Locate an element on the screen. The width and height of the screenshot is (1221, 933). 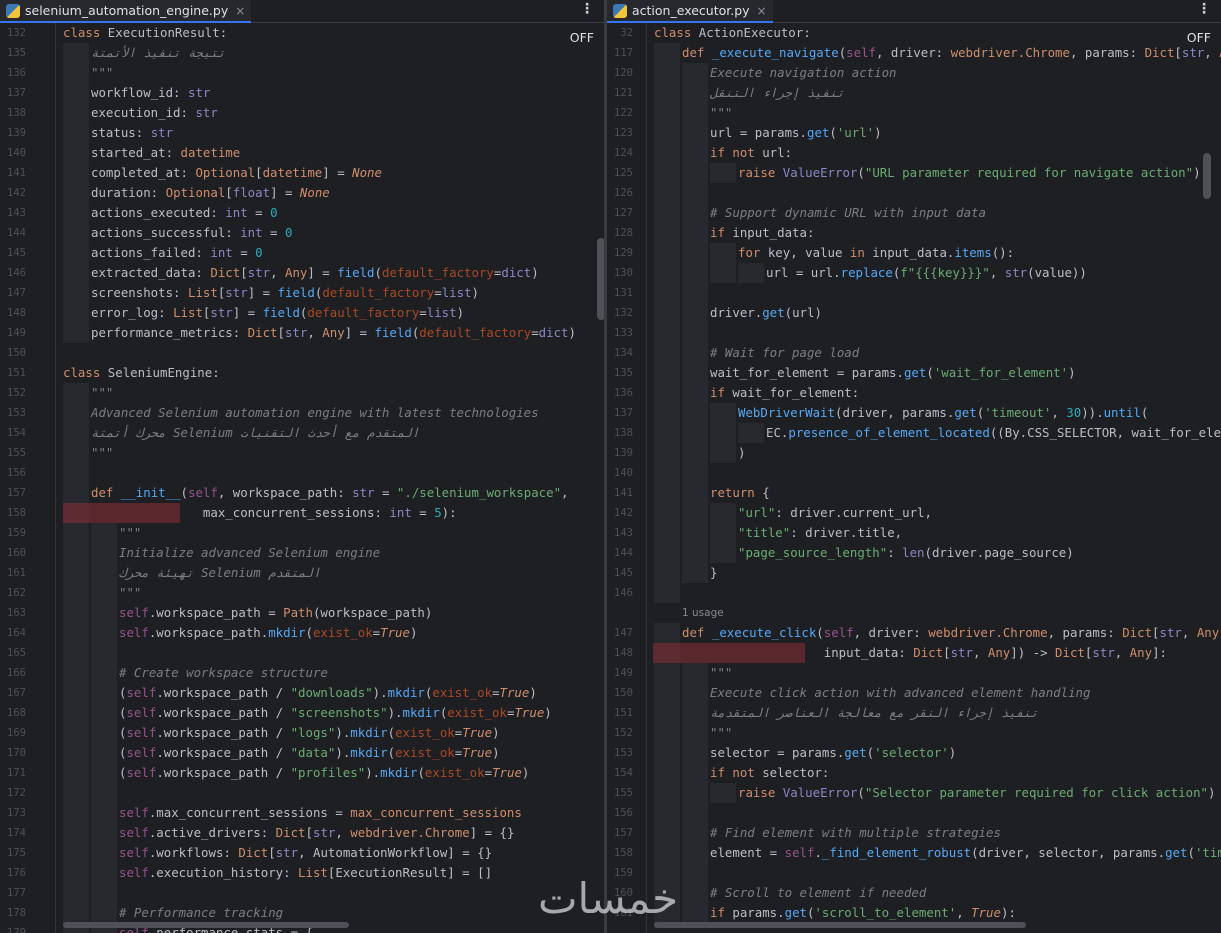
line-number: 142 is located at coordinates (620, 513).